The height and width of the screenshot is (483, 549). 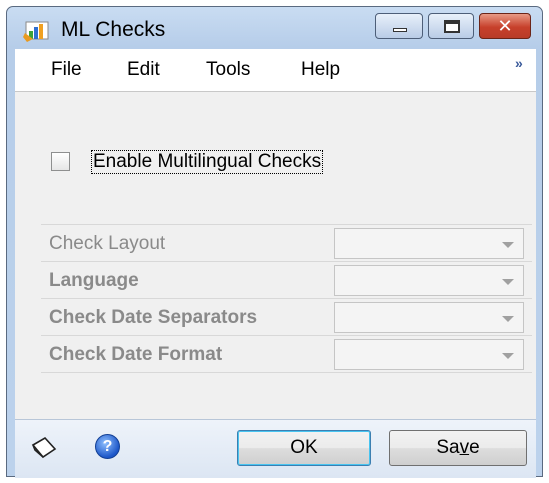 What do you see at coordinates (448, 447) in the screenshot?
I see `save-label-prefix: Sa` at bounding box center [448, 447].